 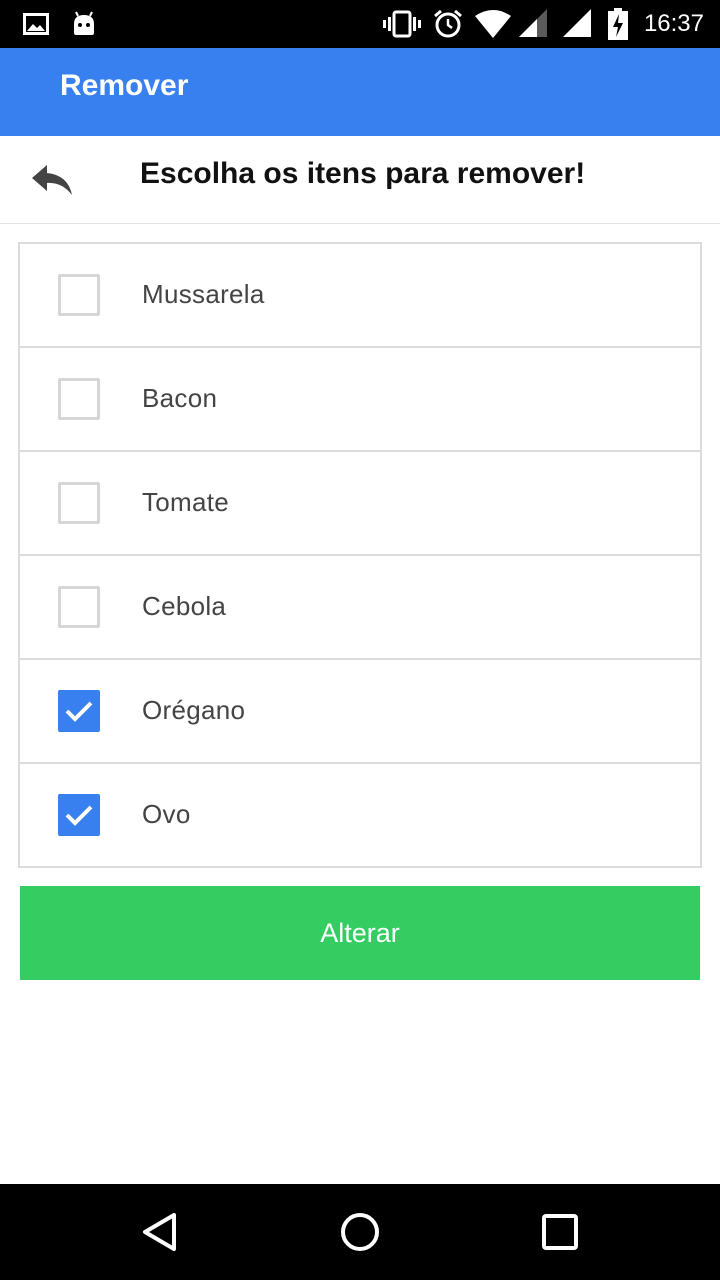 I want to click on wifi-icon, so click(x=493, y=24).